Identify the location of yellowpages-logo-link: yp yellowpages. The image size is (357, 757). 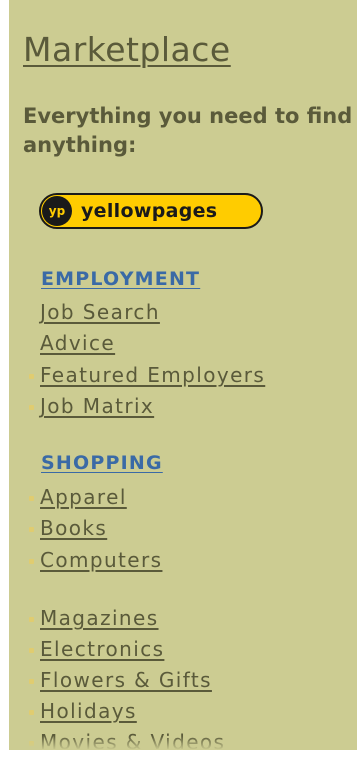
(151, 211).